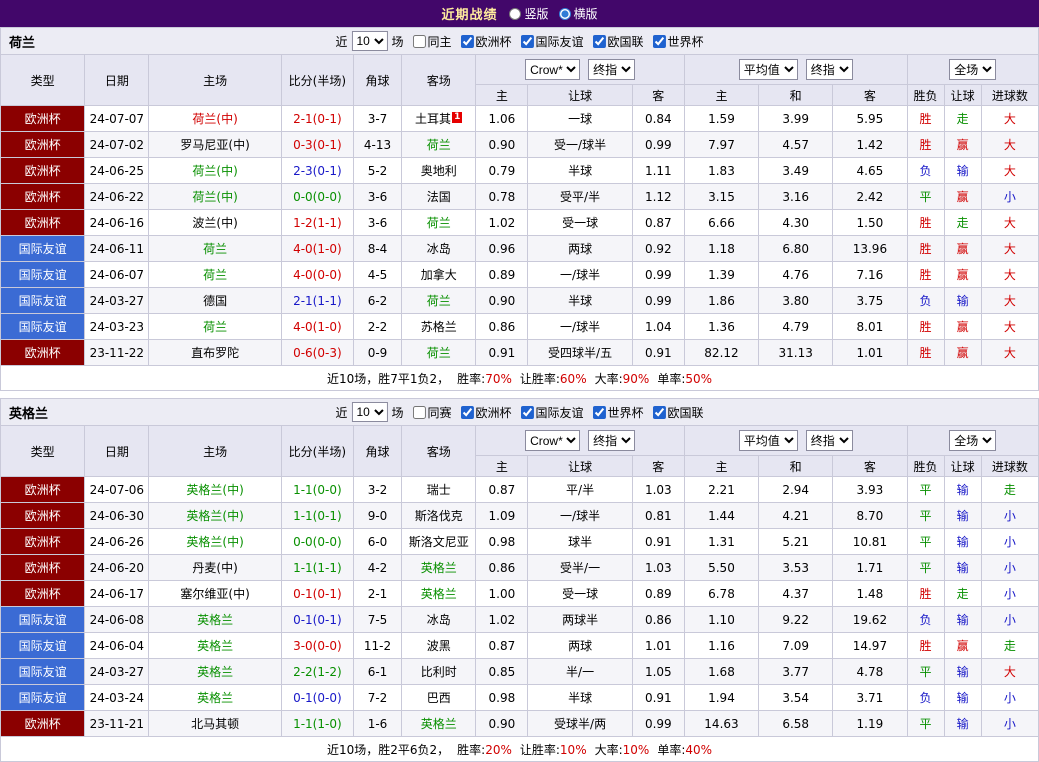  I want to click on euro-away-odds-cell: 4.65, so click(870, 170).